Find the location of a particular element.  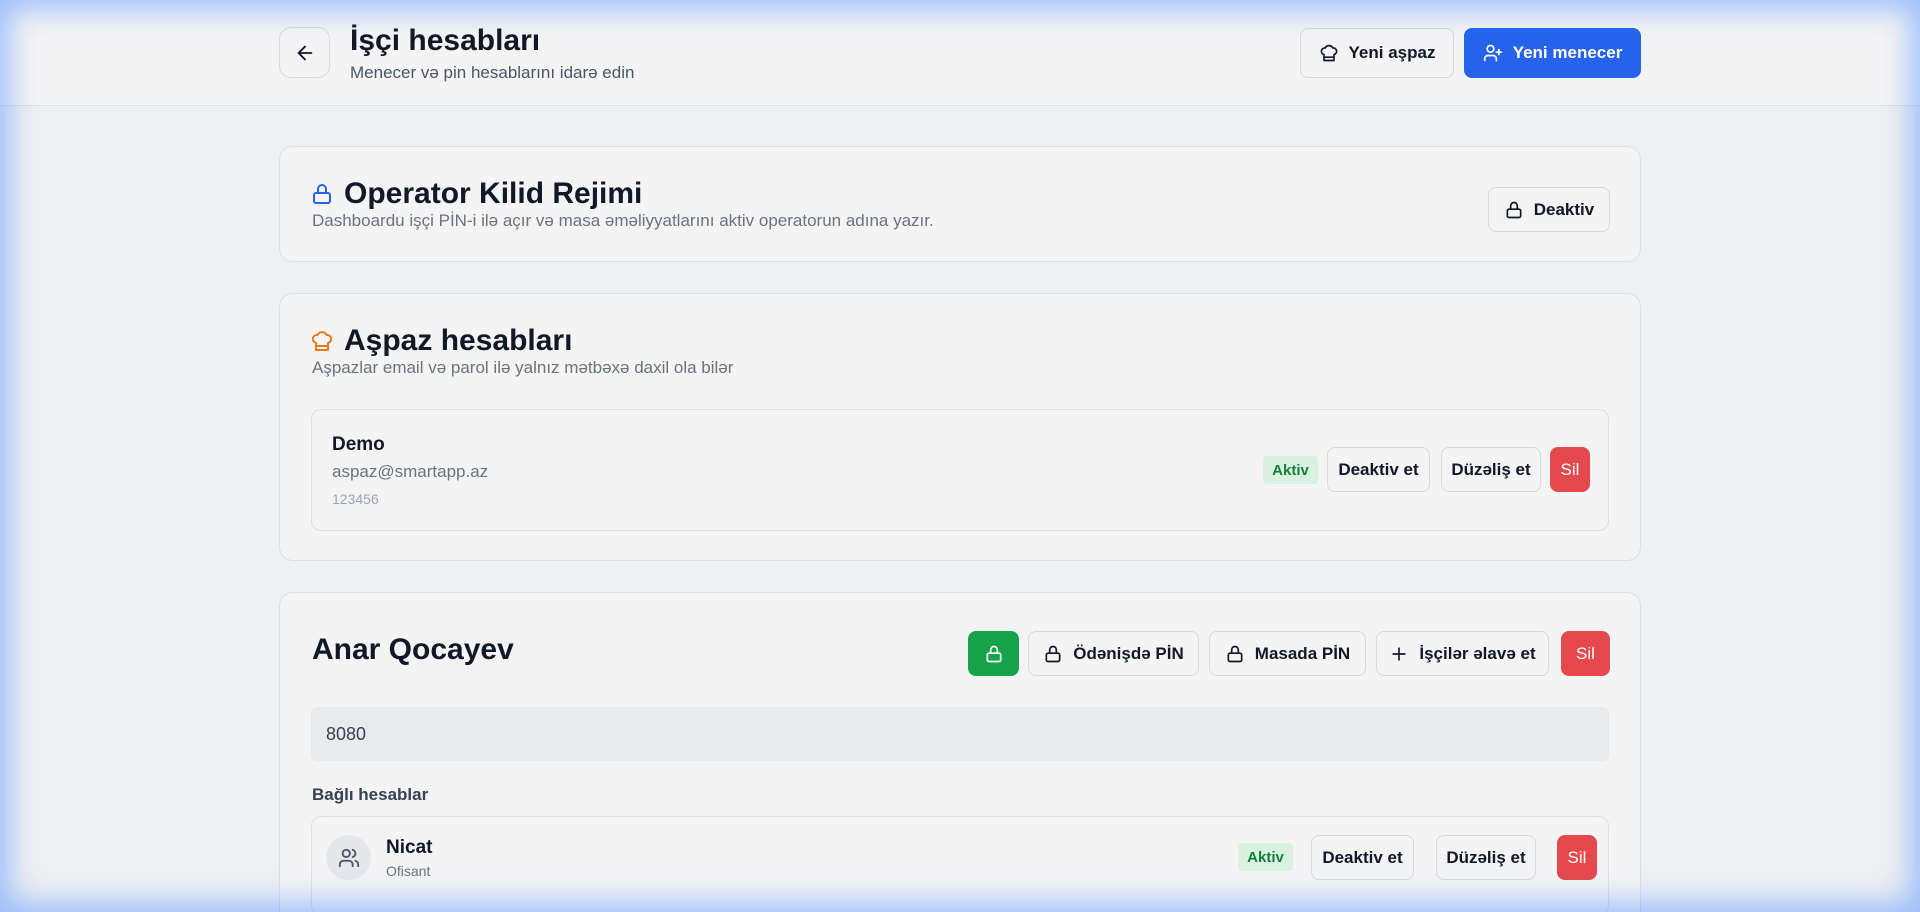

add-workers-button: İşçilər əlavə et is located at coordinates (1462, 653).